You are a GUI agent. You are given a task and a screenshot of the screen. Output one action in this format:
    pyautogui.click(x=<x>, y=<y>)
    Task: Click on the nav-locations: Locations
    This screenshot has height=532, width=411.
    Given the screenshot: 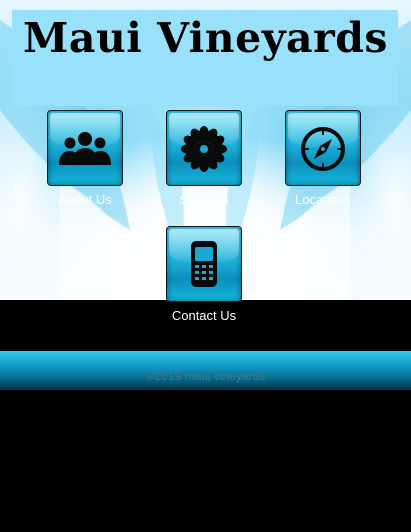 What is the action you would take?
    pyautogui.click(x=323, y=159)
    